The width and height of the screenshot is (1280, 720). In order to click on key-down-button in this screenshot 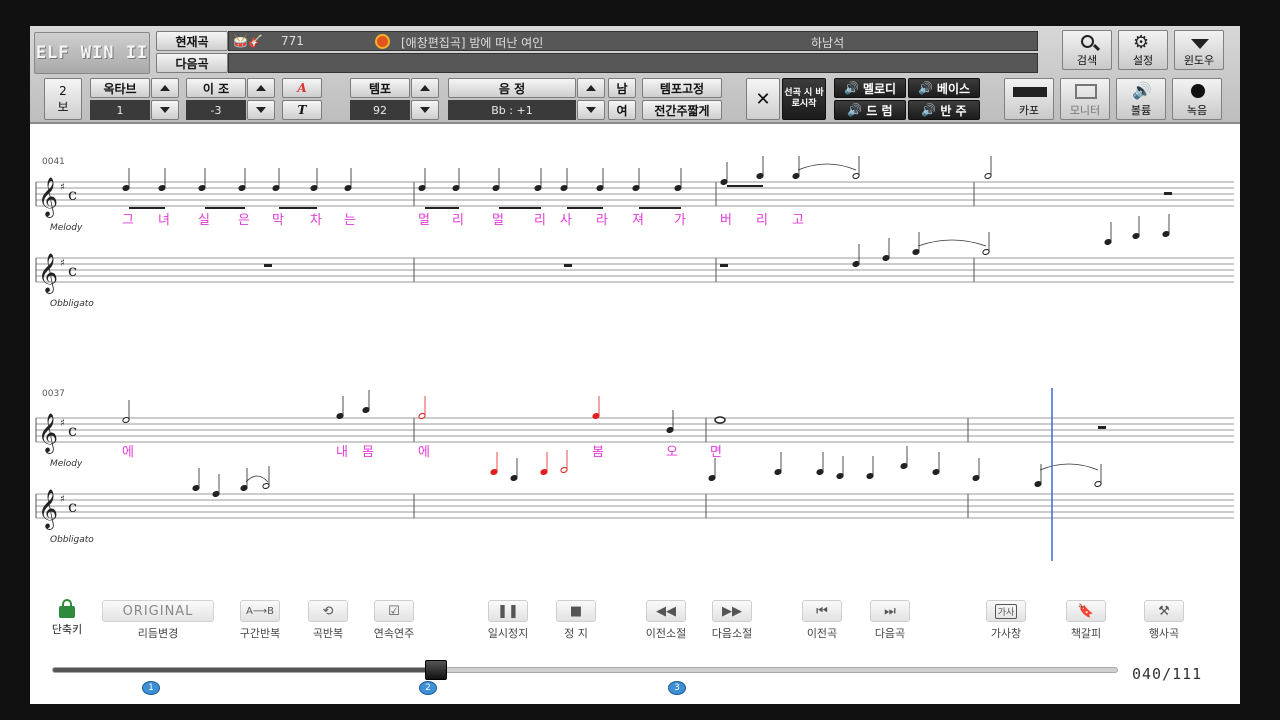, I will do `click(591, 110)`.